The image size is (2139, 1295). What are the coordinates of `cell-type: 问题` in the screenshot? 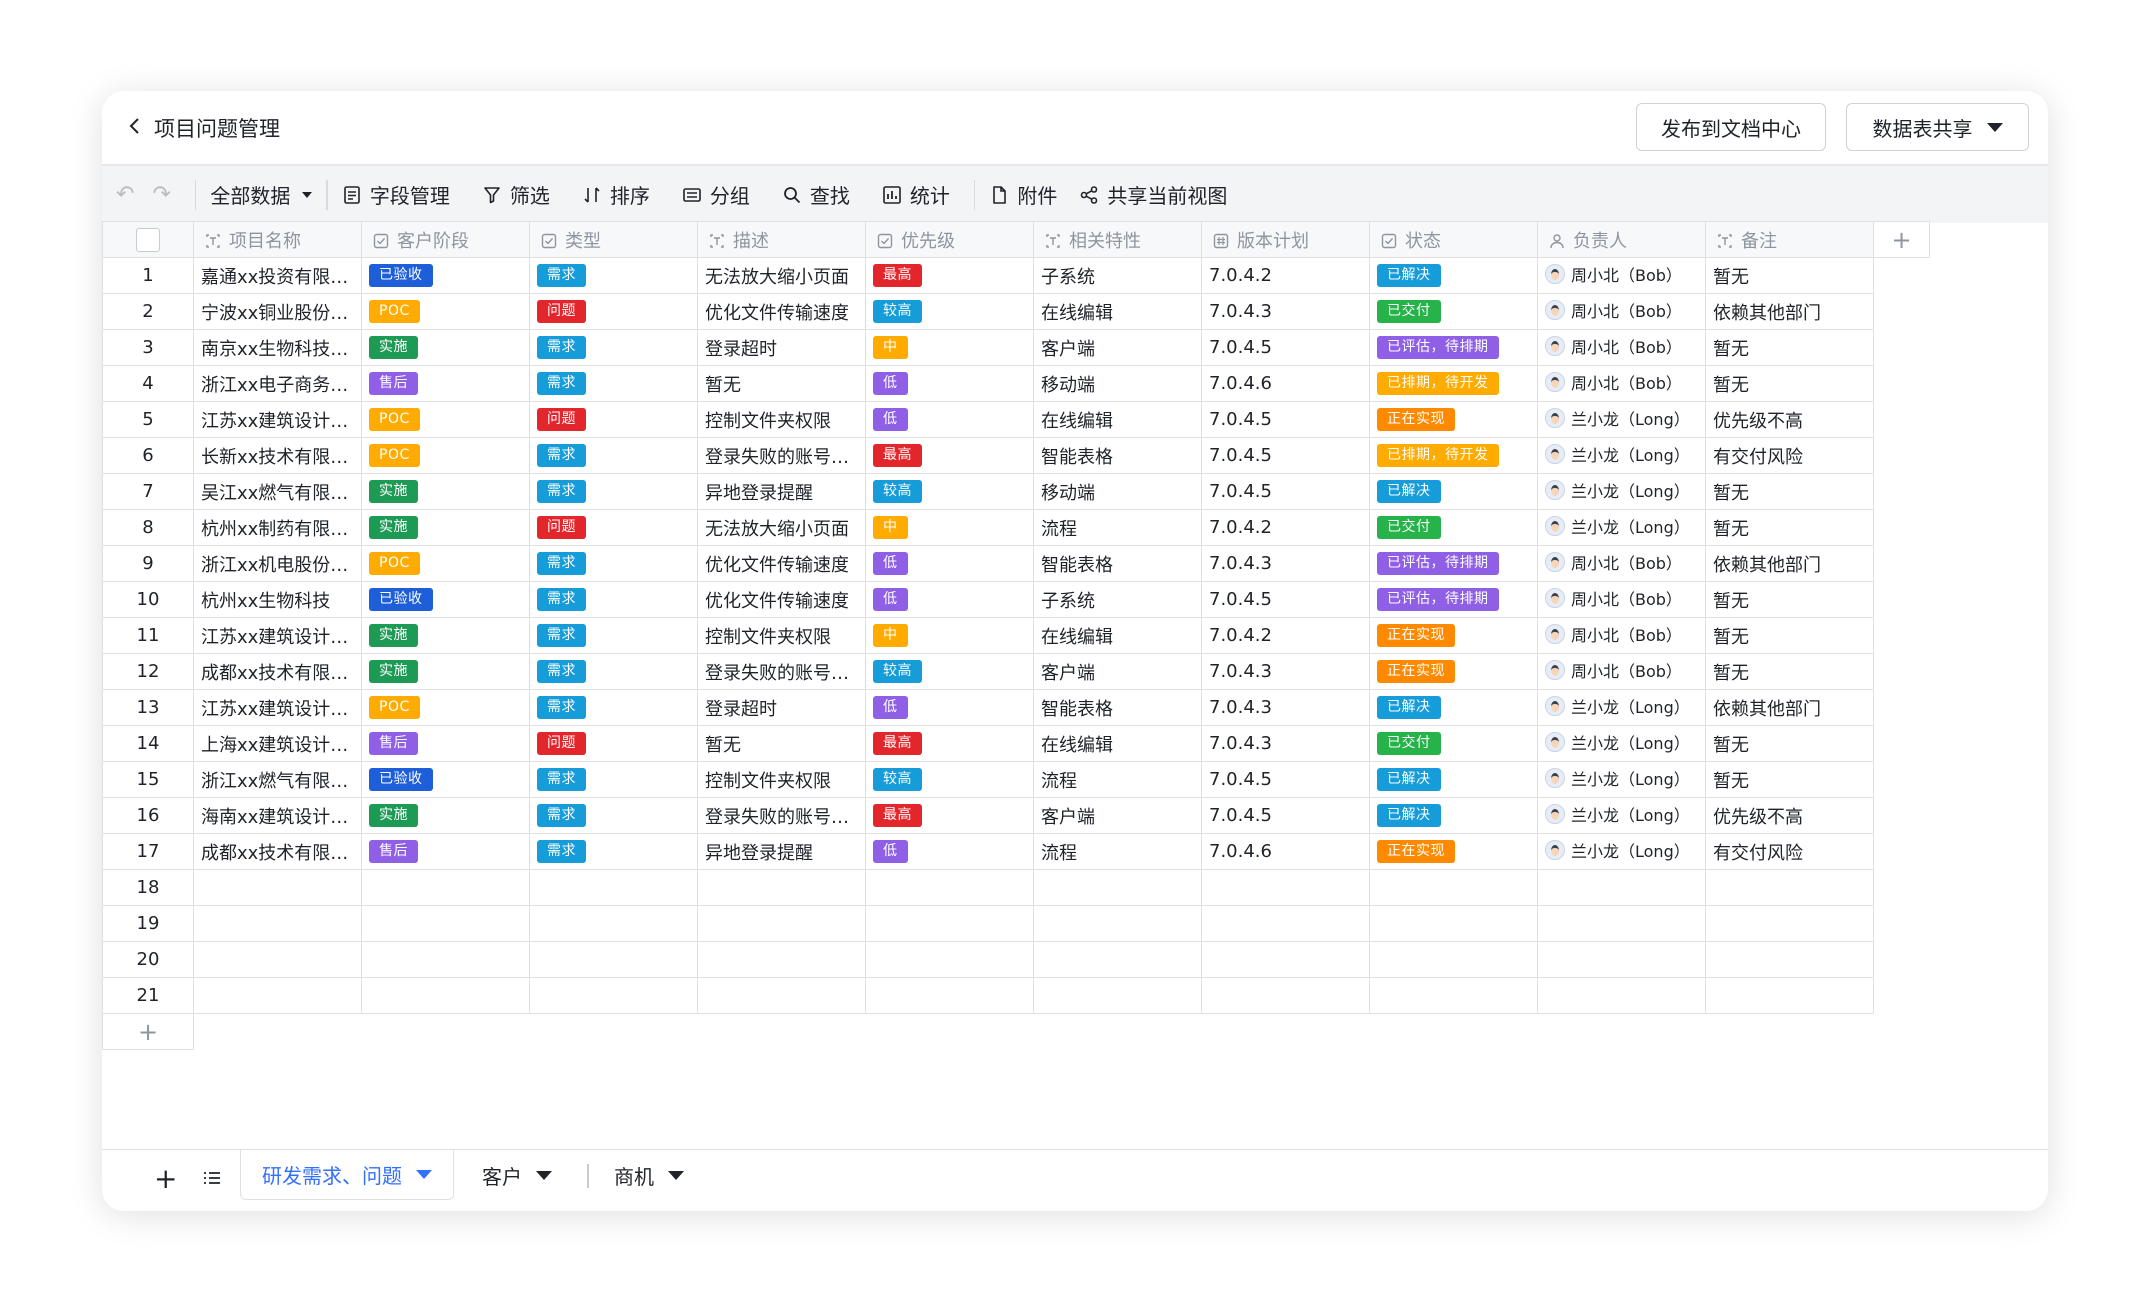 It's located at (613, 419).